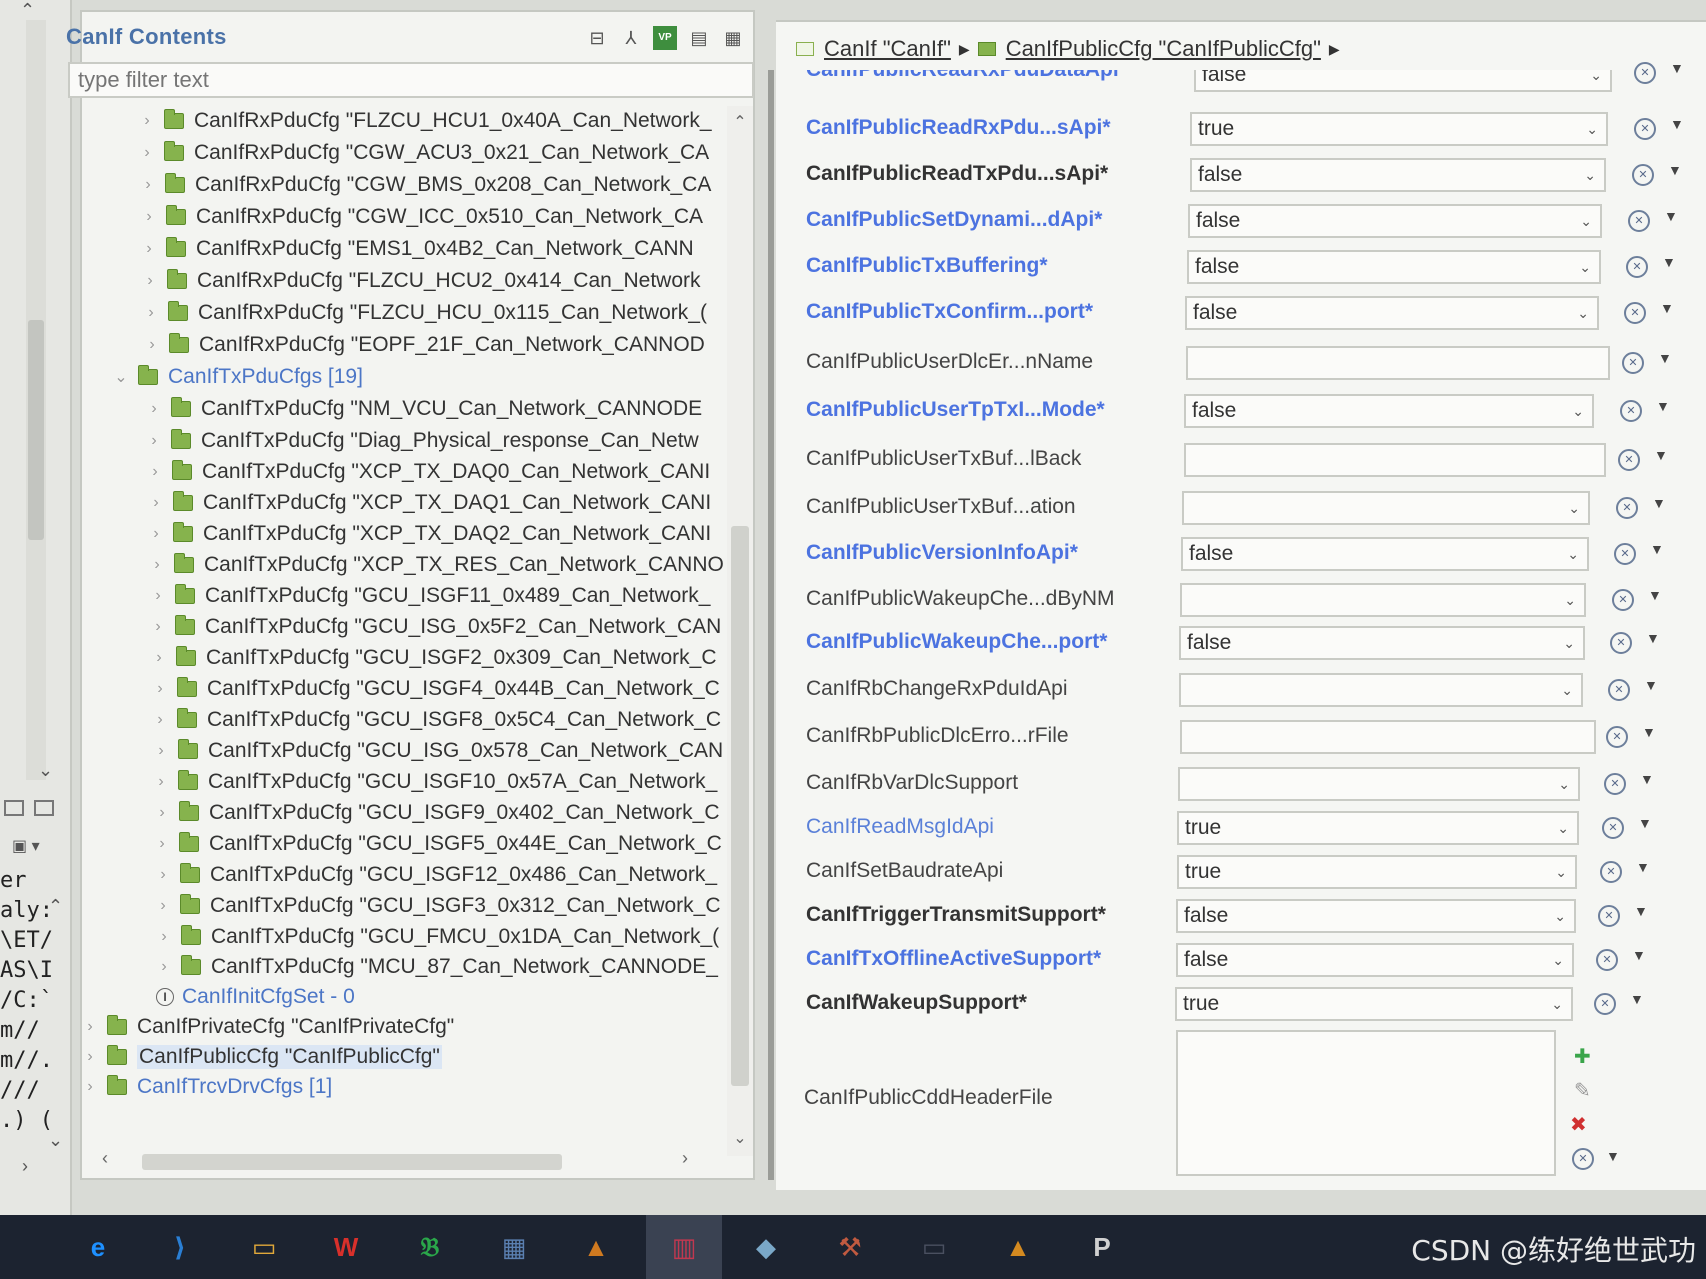 The width and height of the screenshot is (1706, 1279). What do you see at coordinates (887, 49) in the screenshot?
I see `breadcrumb-canif: CanIf "CanIf"` at bounding box center [887, 49].